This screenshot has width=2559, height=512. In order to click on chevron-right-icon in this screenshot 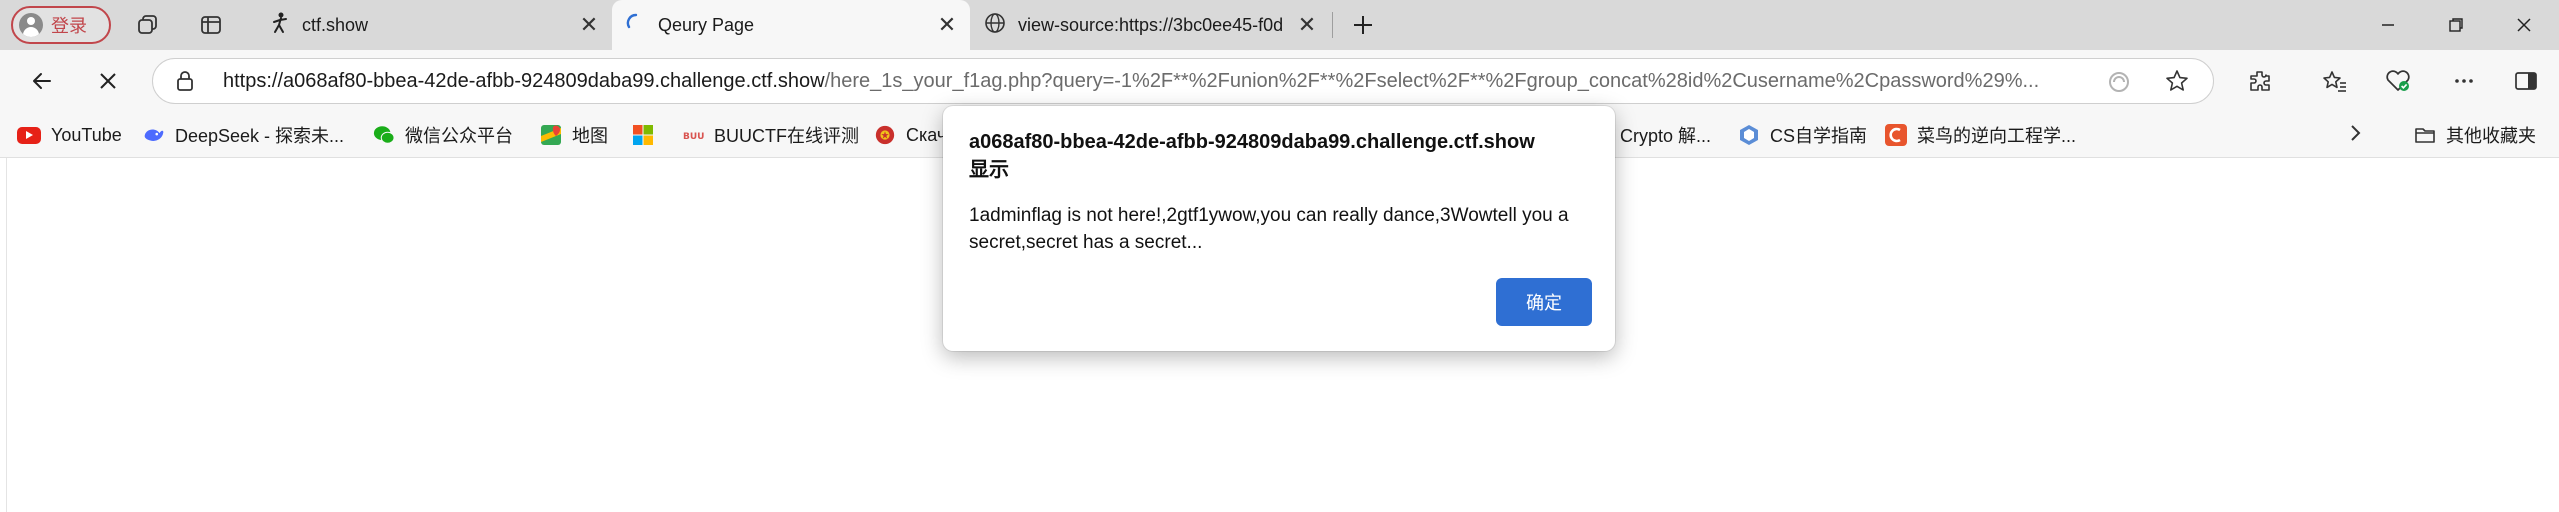, I will do `click(2355, 135)`.